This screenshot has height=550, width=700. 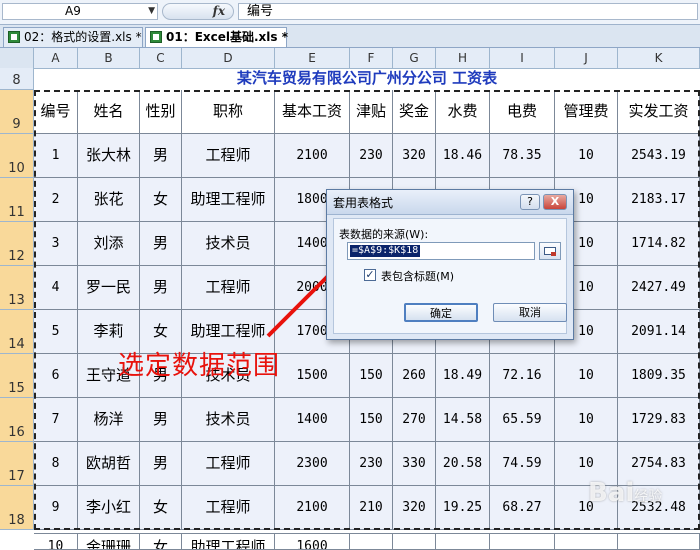 What do you see at coordinates (56, 420) in the screenshot?
I see `table-cell: 7` at bounding box center [56, 420].